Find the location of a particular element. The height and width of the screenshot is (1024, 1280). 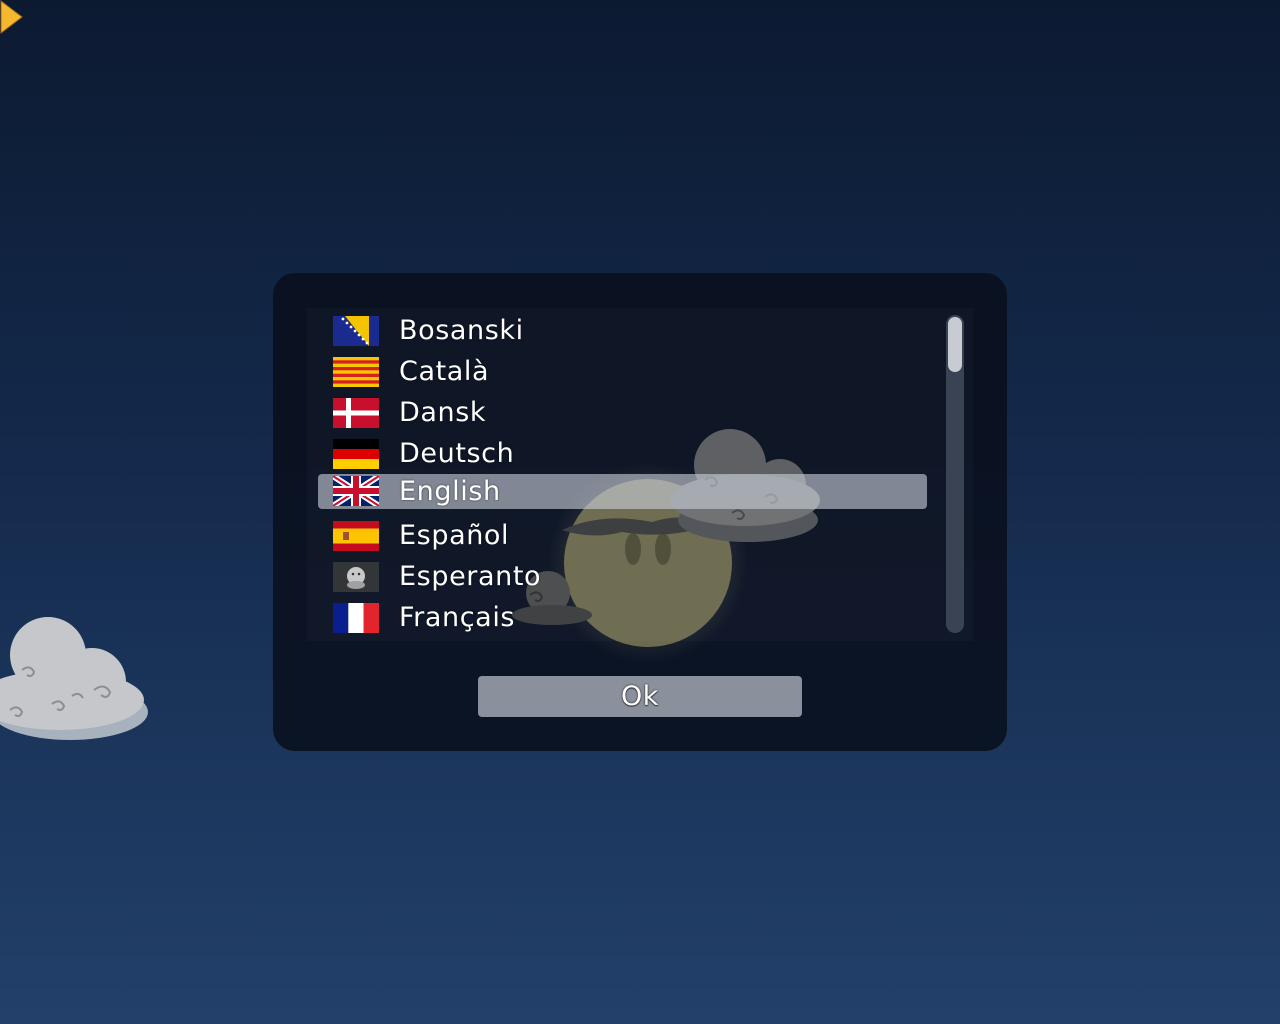

list-item: Català is located at coordinates (622, 371).